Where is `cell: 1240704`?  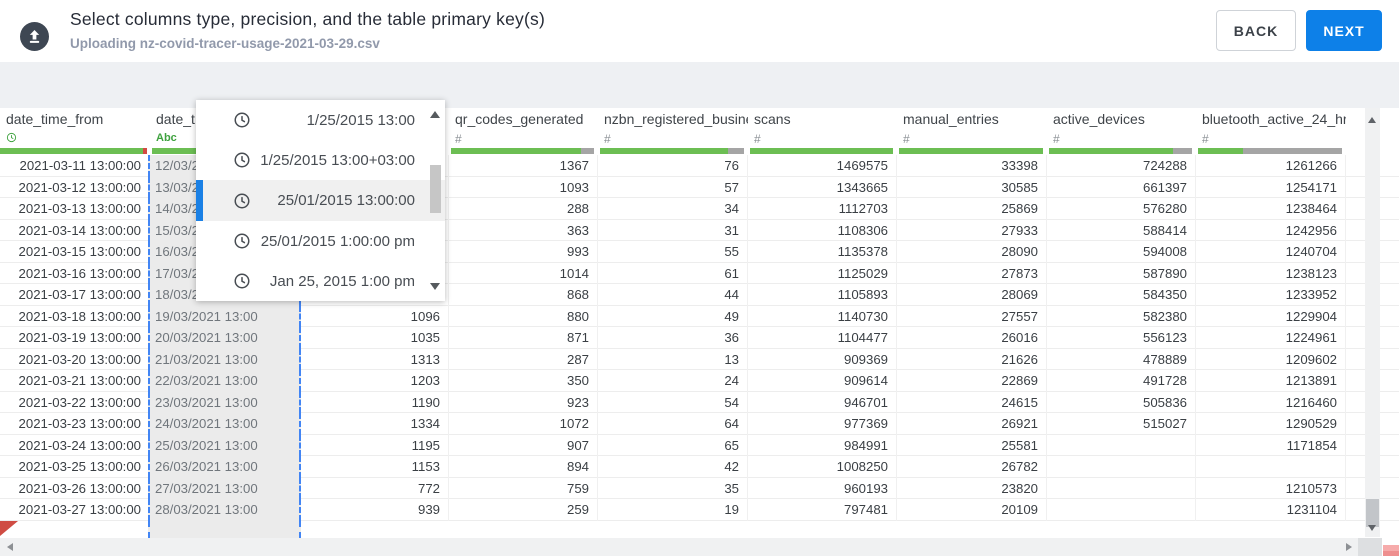 cell: 1240704 is located at coordinates (1271, 252).